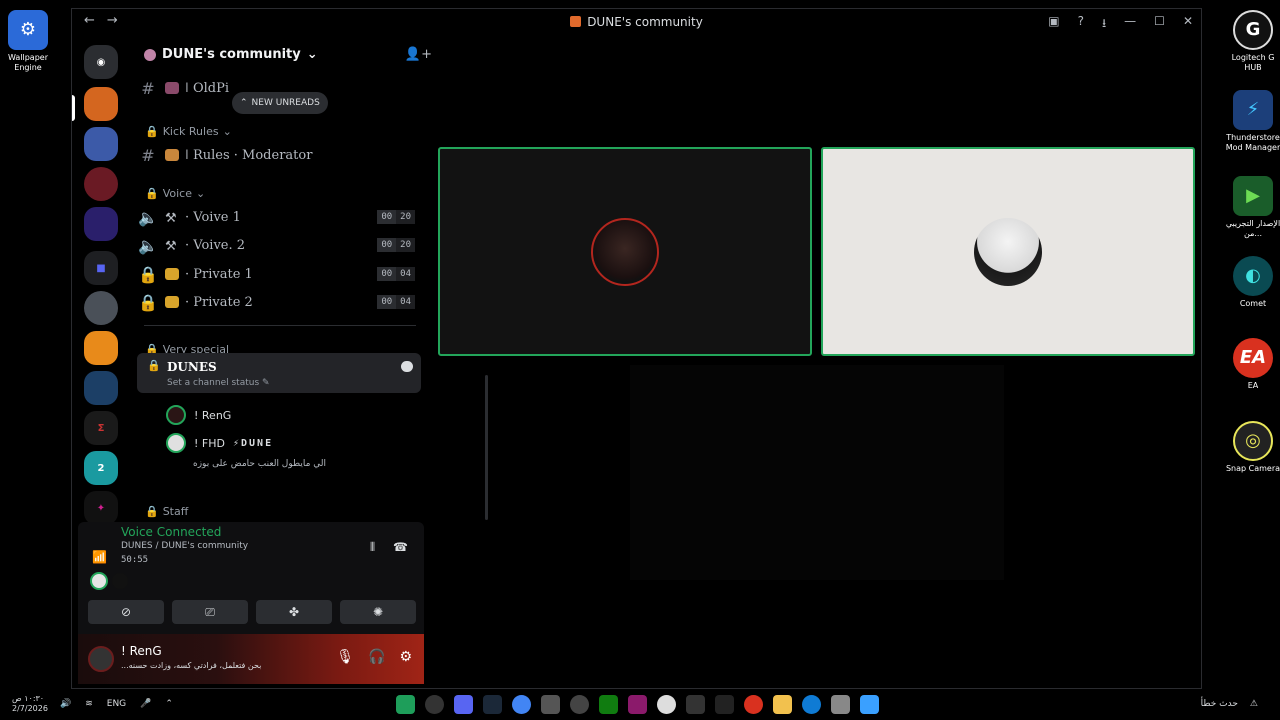  What do you see at coordinates (280, 325) in the screenshot?
I see `divider` at bounding box center [280, 325].